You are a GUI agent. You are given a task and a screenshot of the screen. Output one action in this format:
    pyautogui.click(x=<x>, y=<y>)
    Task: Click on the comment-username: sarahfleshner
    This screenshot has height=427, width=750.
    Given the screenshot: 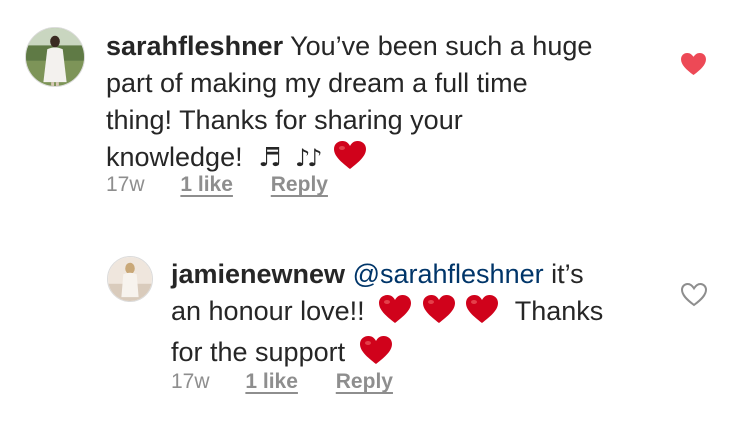 What is the action you would take?
    pyautogui.click(x=194, y=46)
    